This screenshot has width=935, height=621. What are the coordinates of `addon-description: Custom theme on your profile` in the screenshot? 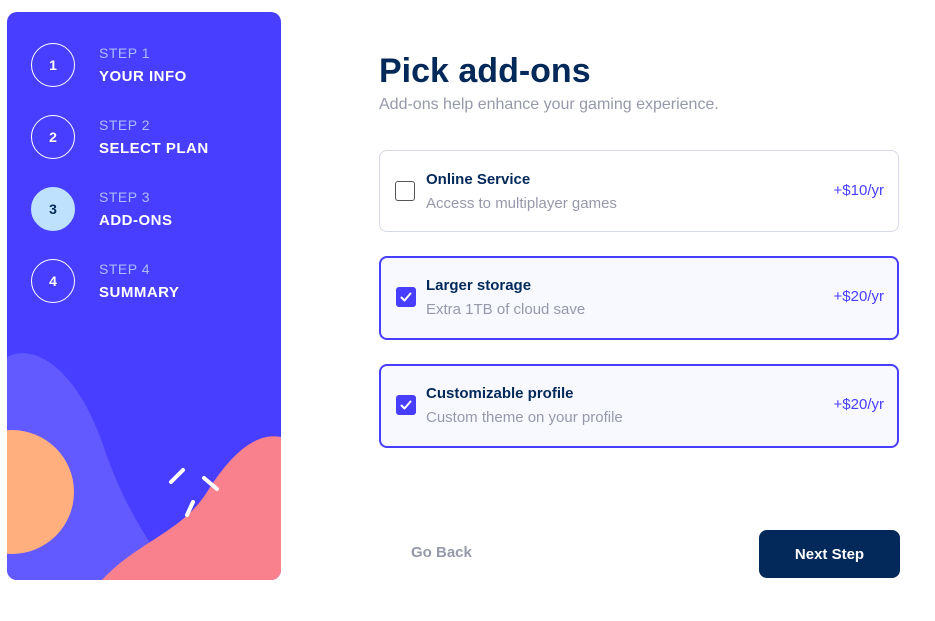 It's located at (524, 417).